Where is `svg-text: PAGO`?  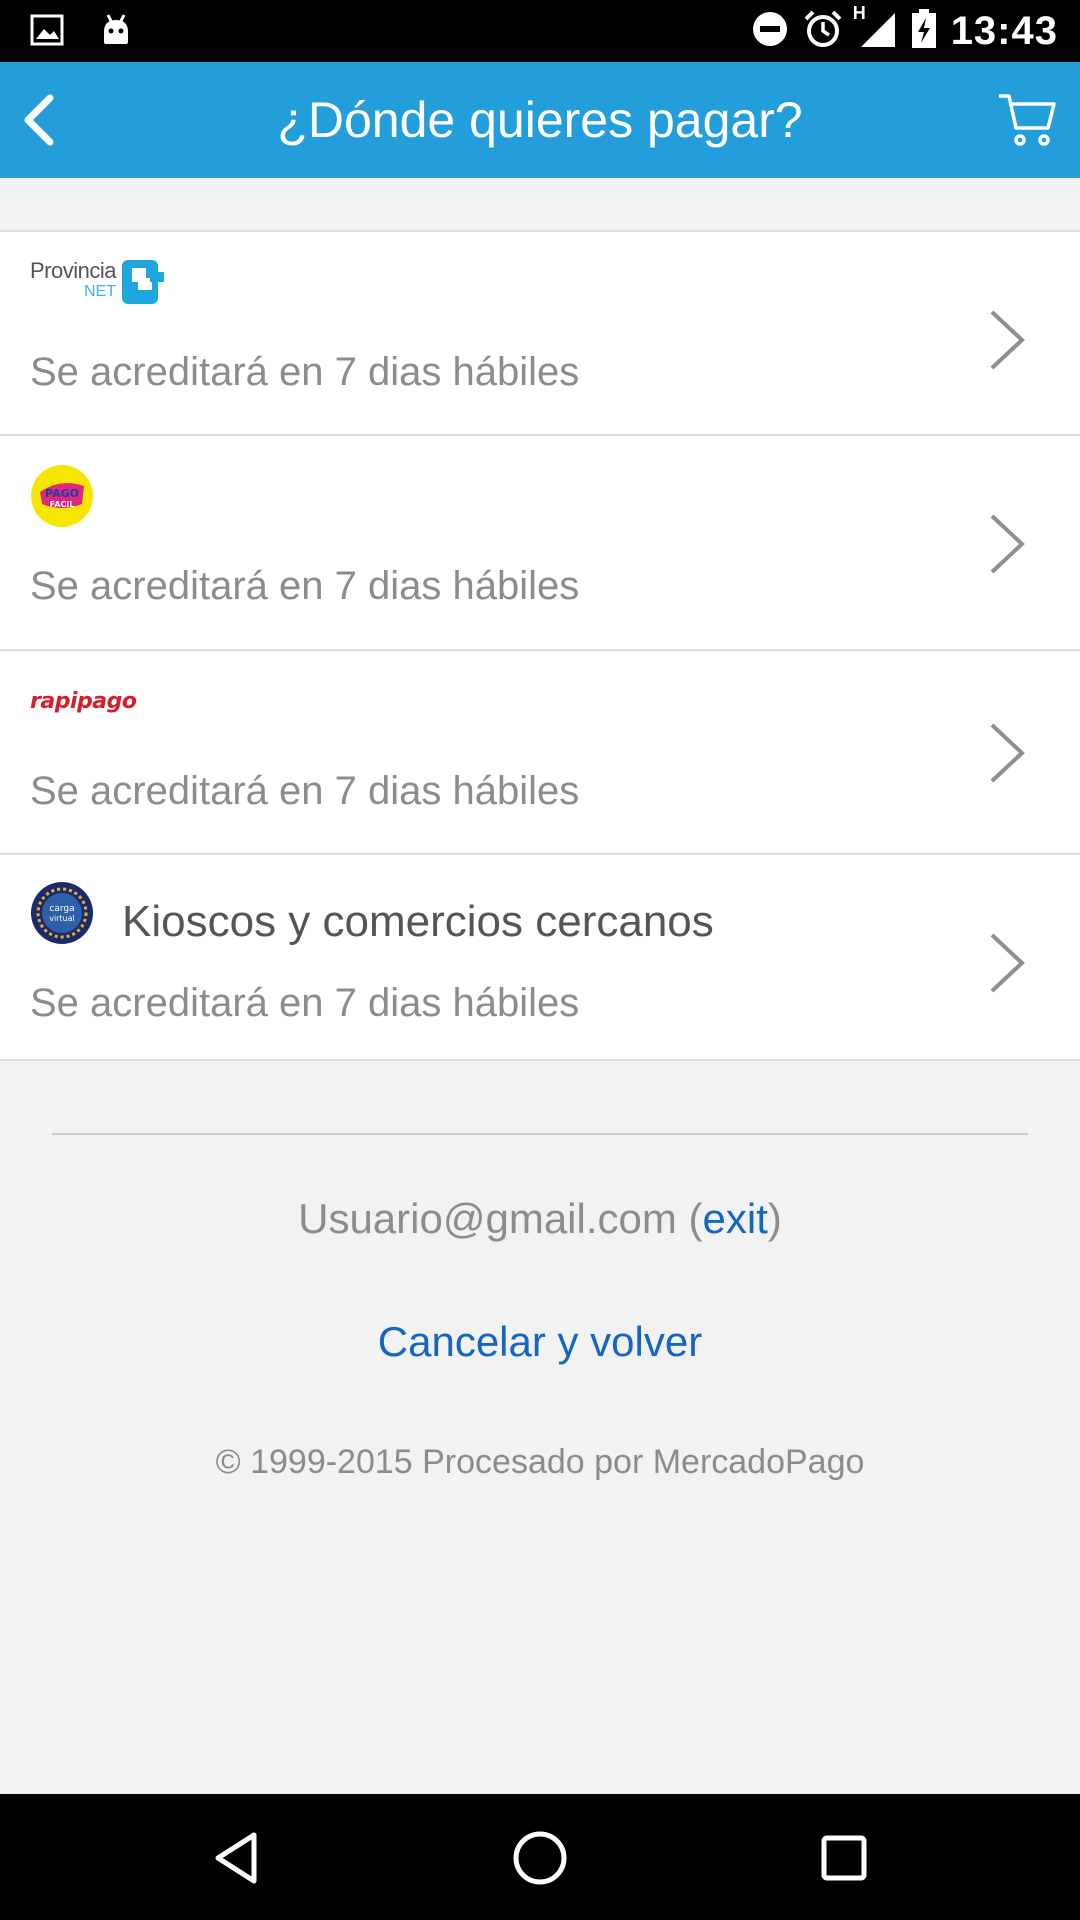
svg-text: PAGO is located at coordinates (62, 493).